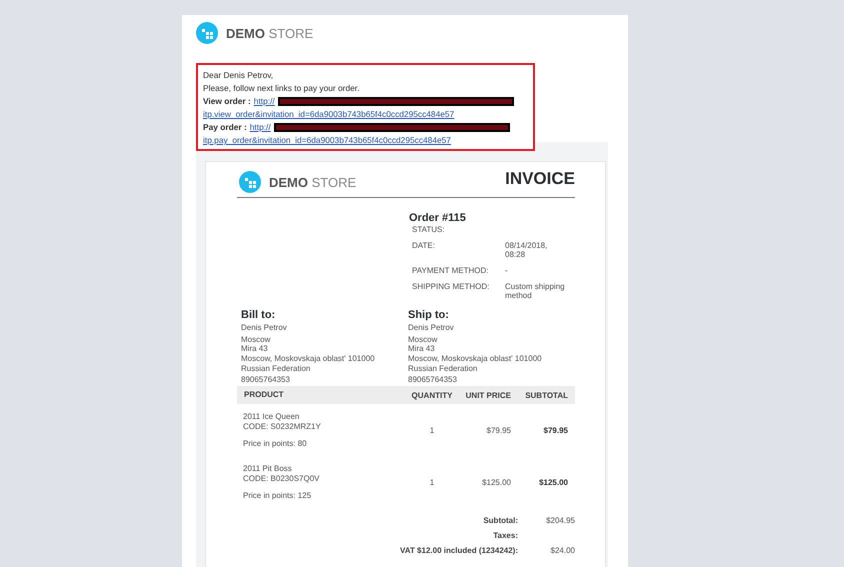 The width and height of the screenshot is (844, 567). Describe the element at coordinates (535, 291) in the screenshot. I see `detail-value: Custom shipping method` at that location.